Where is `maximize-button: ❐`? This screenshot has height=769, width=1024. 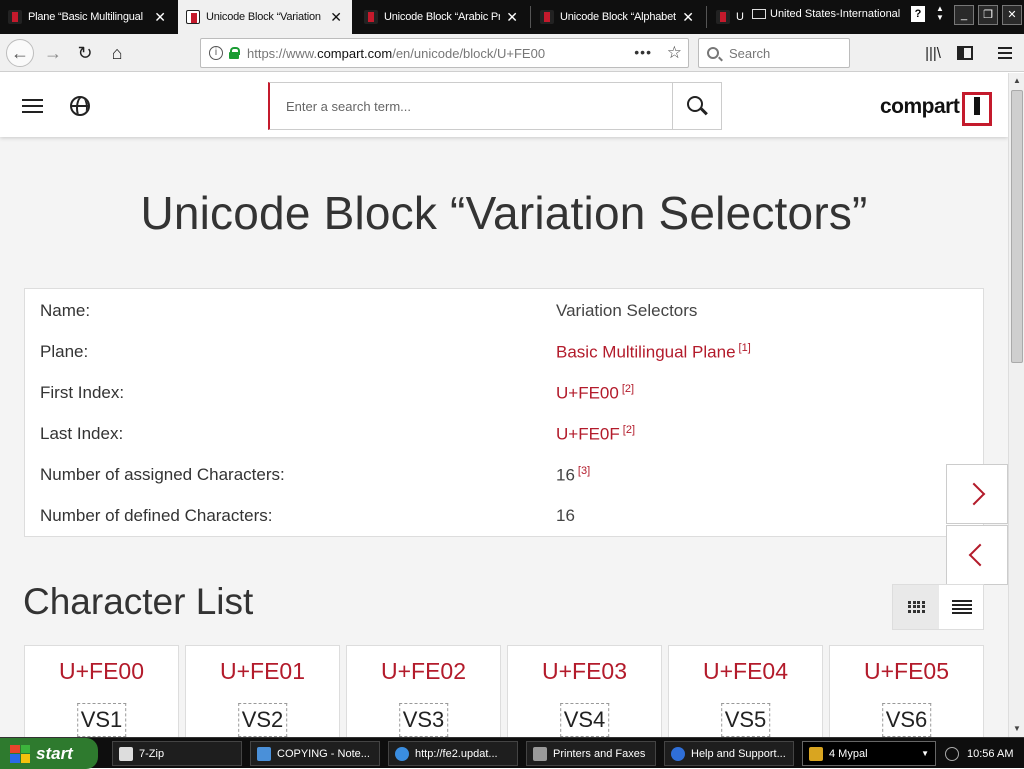
maximize-button: ❐ is located at coordinates (988, 15).